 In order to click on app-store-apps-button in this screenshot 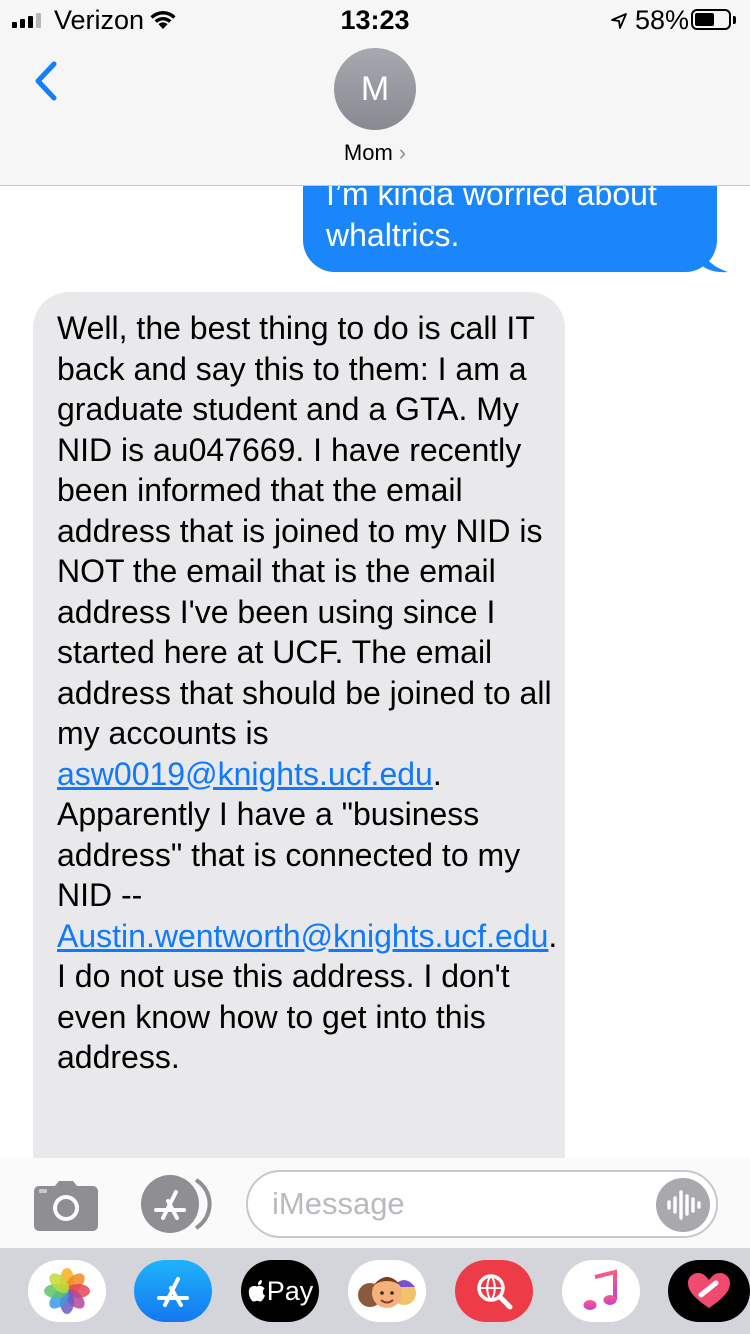, I will do `click(176, 1204)`.